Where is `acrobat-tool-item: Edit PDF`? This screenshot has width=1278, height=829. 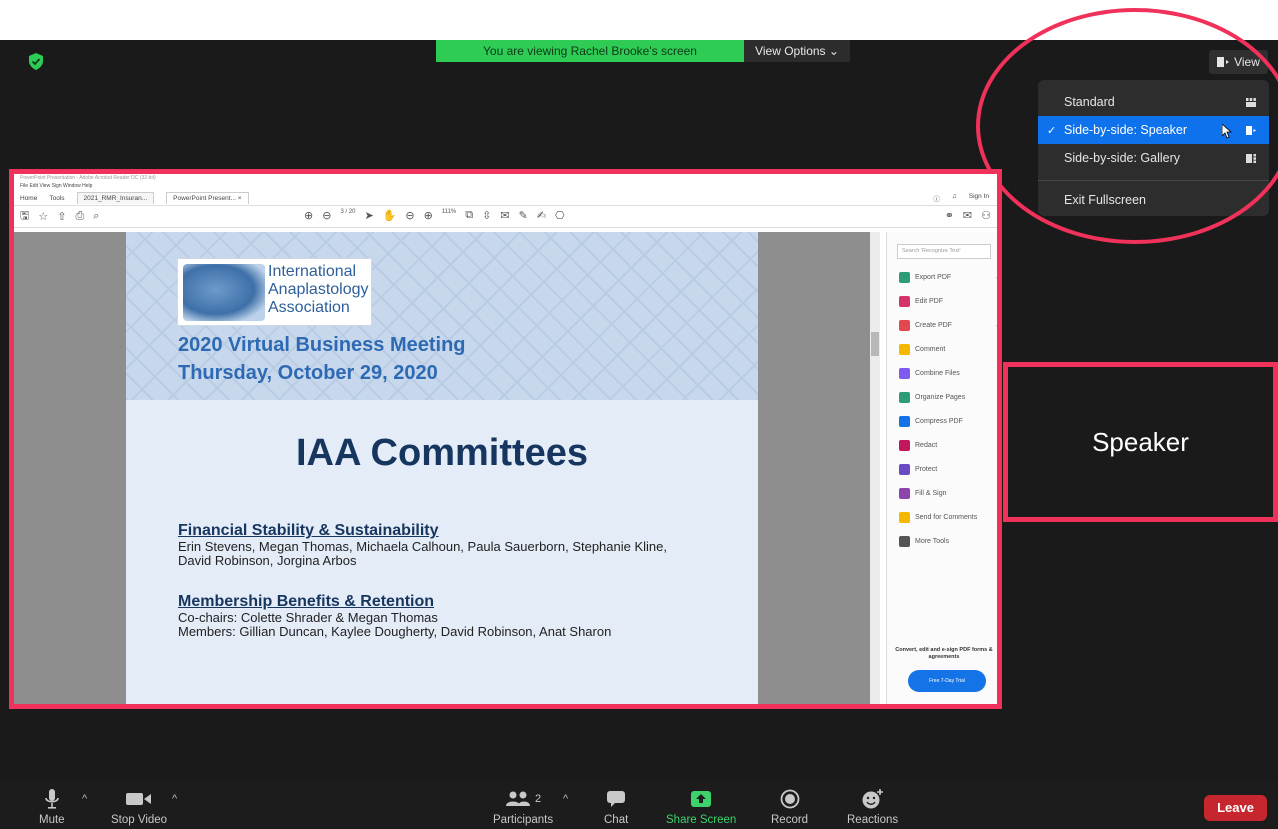
acrobat-tool-item: Edit PDF is located at coordinates (921, 301).